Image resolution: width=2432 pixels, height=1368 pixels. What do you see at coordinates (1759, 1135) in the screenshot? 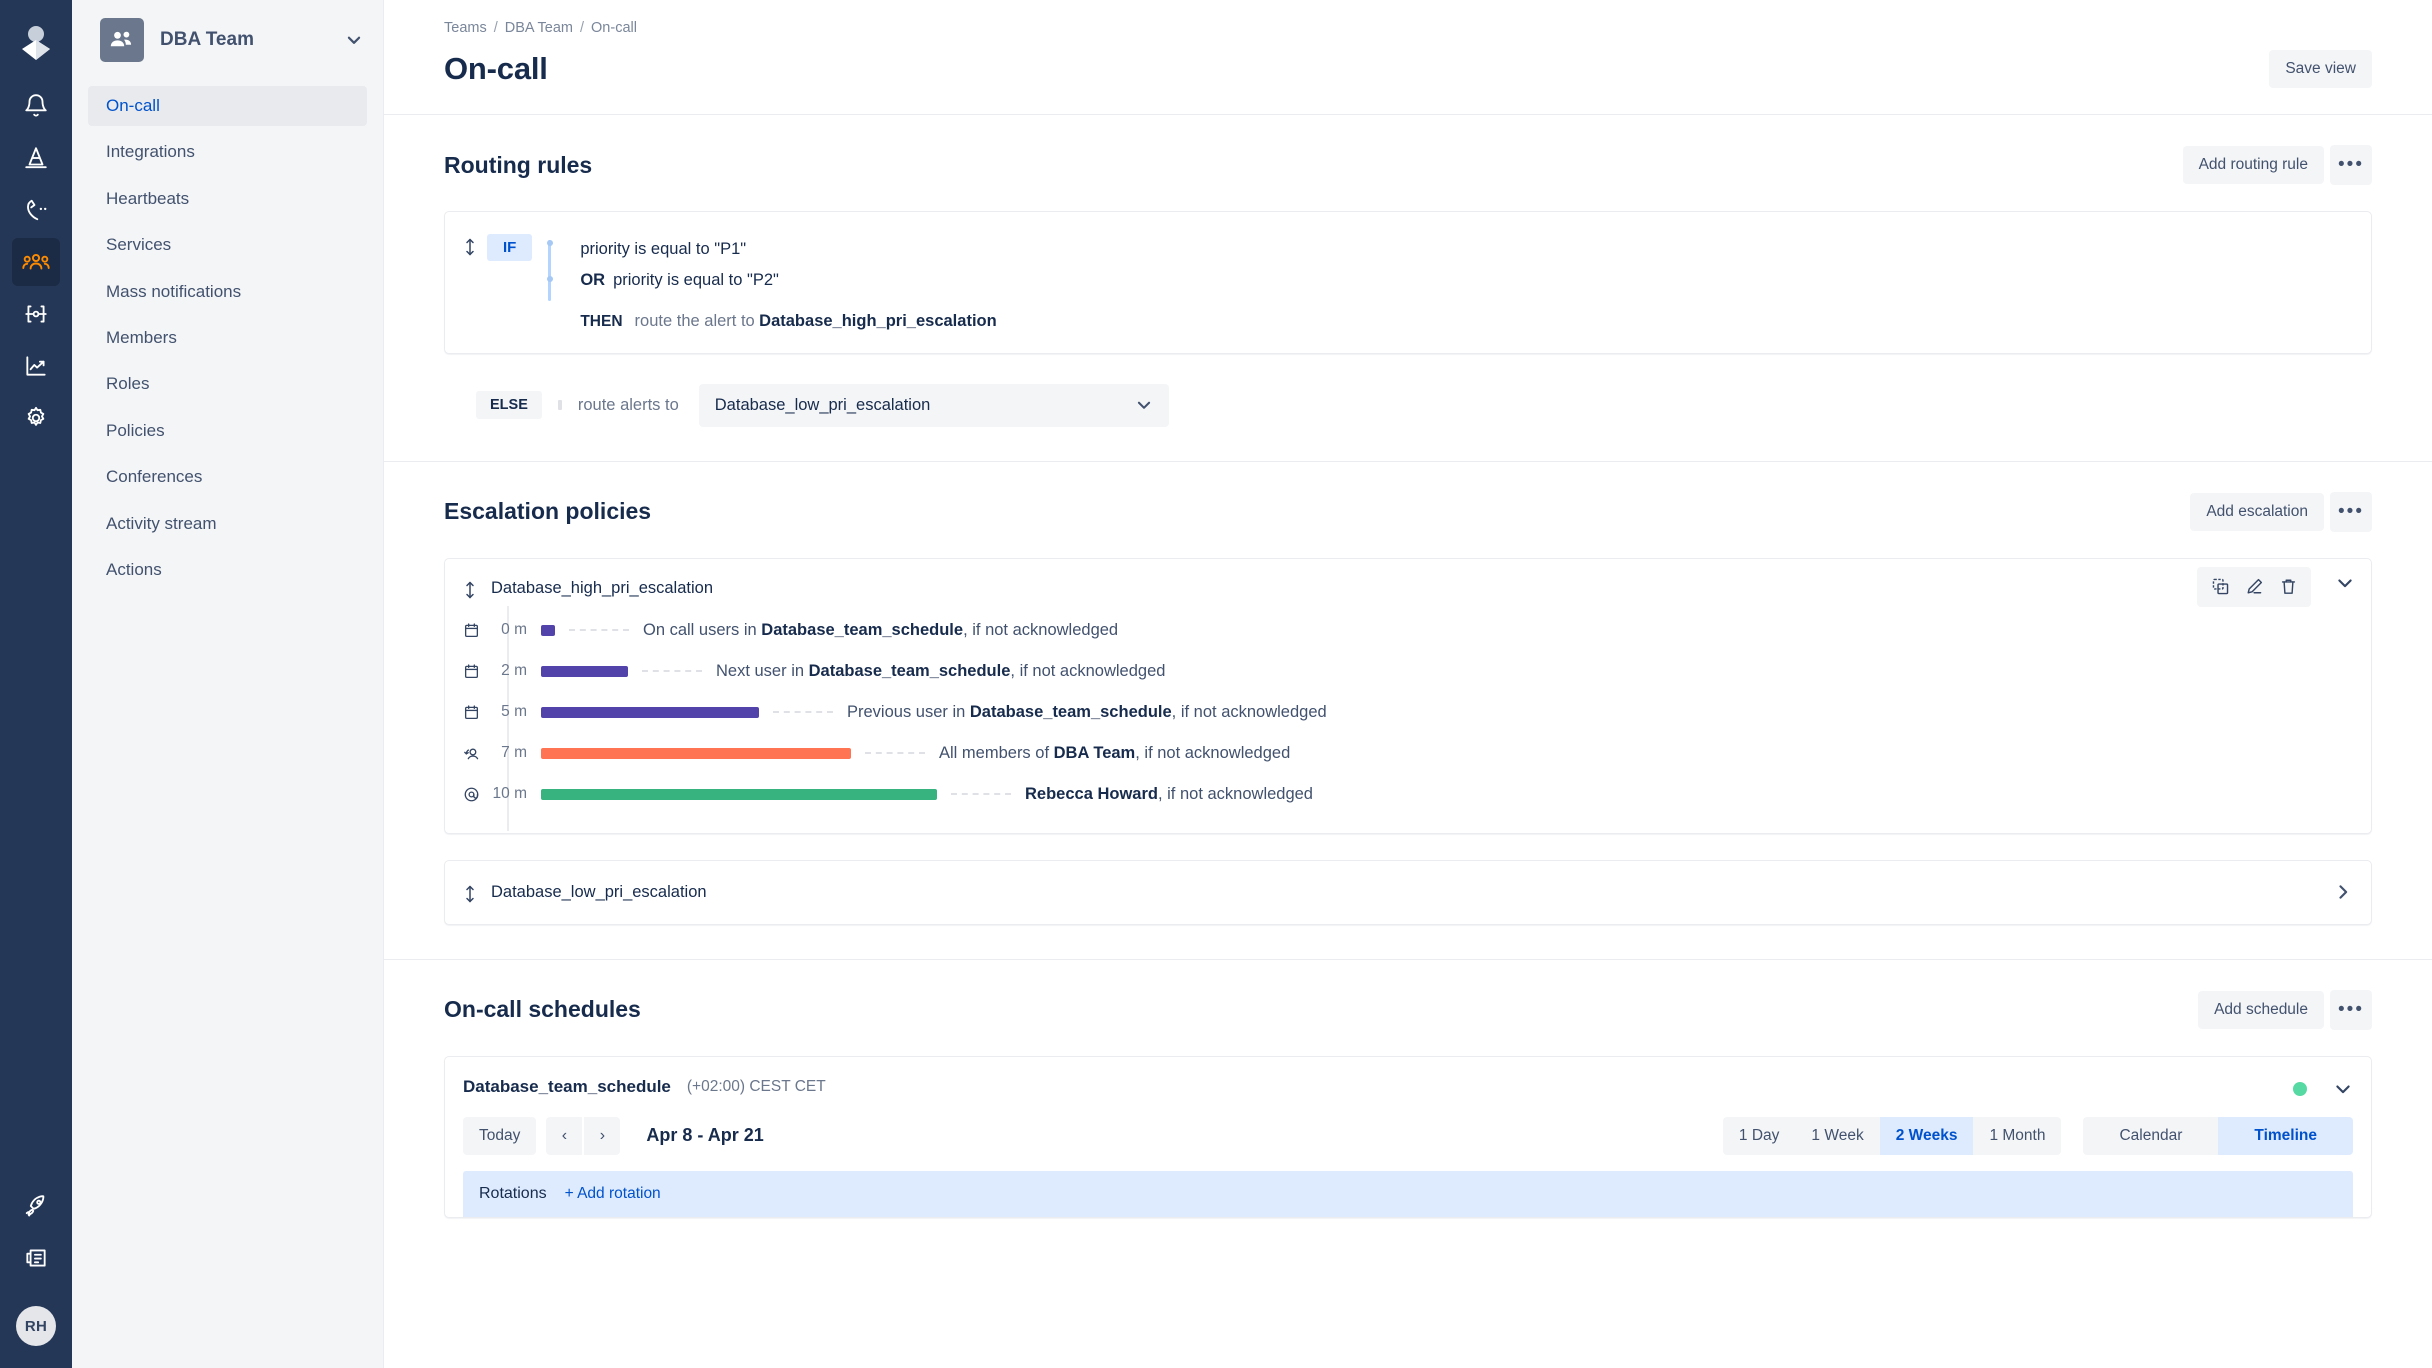
I see `zoom-1-day: 1 Day` at bounding box center [1759, 1135].